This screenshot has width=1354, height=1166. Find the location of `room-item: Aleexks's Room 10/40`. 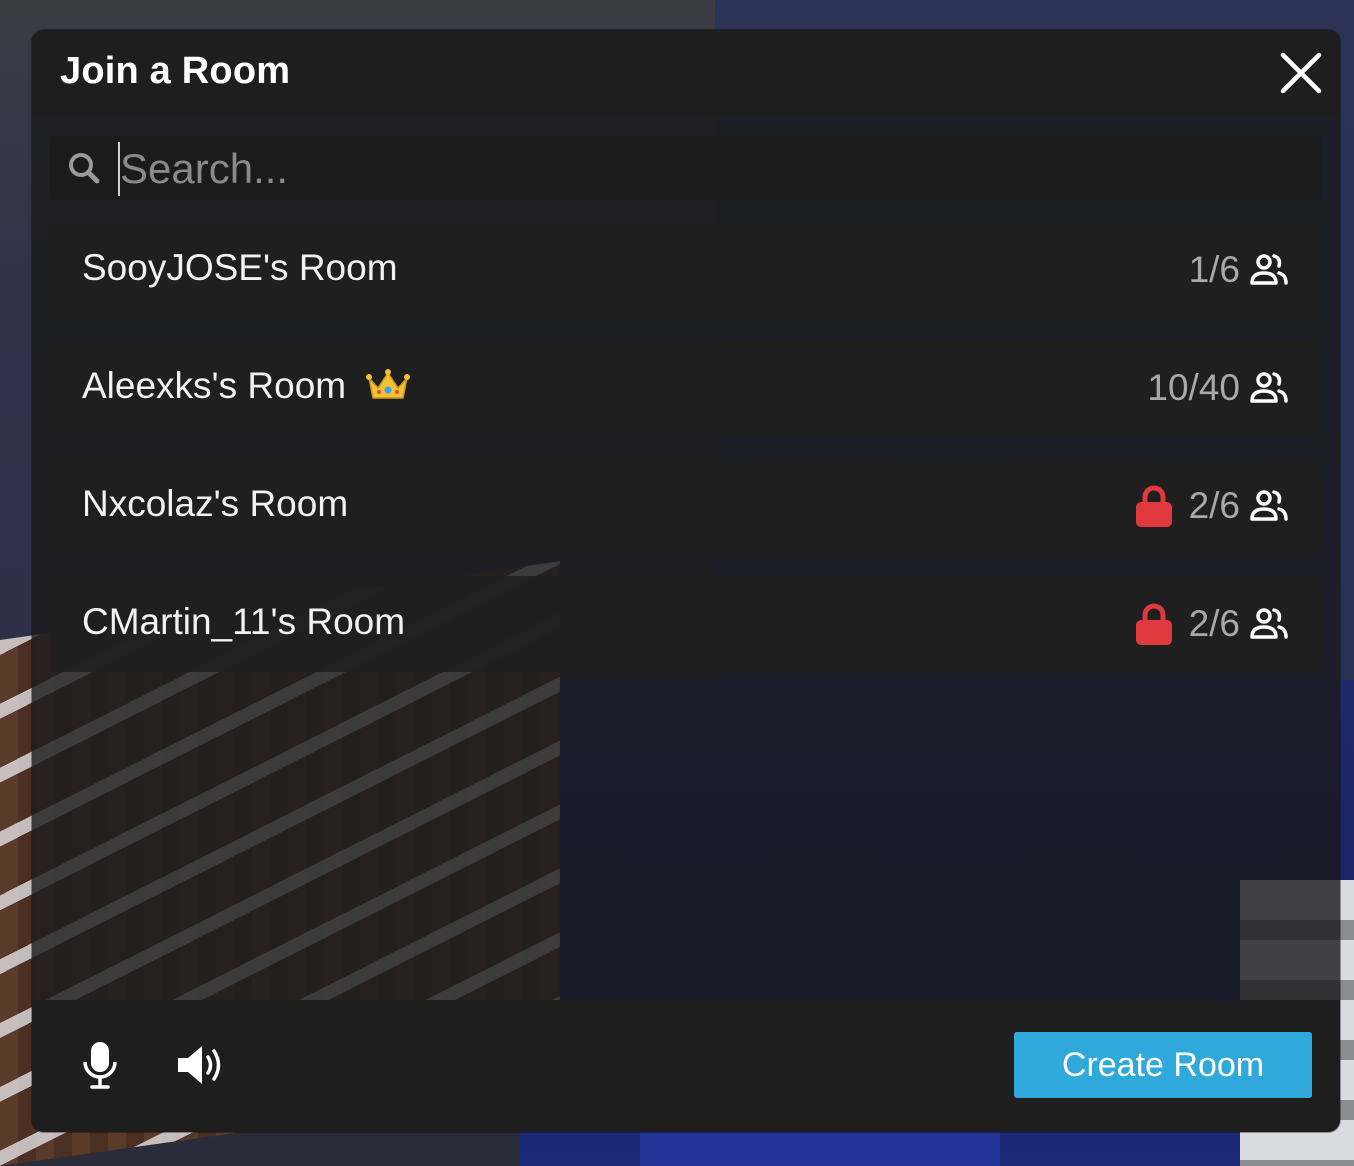

room-item: Aleexks's Room 10/40 is located at coordinates (686, 388).